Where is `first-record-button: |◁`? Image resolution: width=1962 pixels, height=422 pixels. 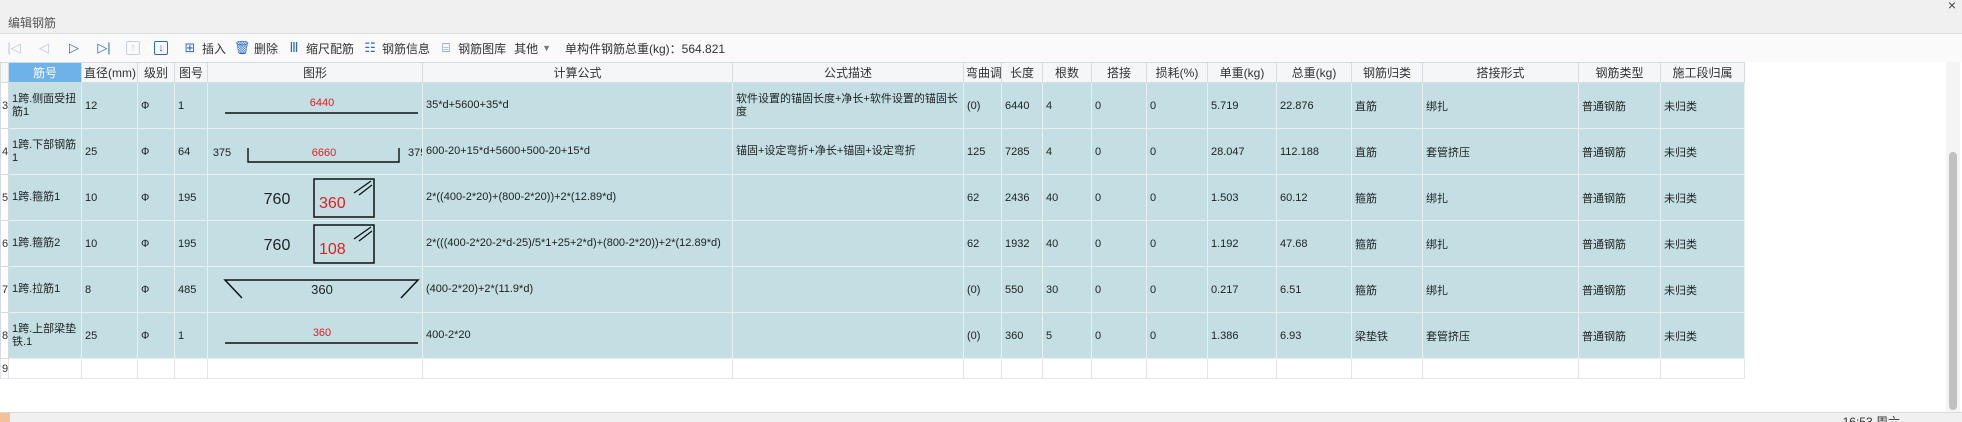
first-record-button: |◁ is located at coordinates (14, 48).